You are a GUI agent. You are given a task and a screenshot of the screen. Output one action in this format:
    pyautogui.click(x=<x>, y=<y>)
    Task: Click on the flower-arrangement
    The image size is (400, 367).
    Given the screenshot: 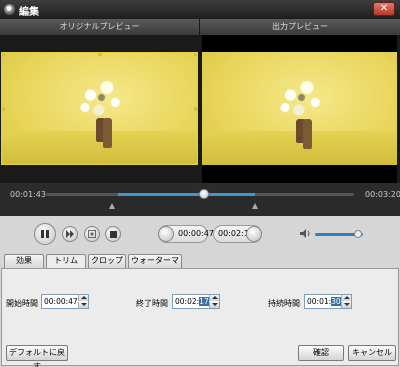 What is the action you would take?
    pyautogui.click(x=301, y=100)
    